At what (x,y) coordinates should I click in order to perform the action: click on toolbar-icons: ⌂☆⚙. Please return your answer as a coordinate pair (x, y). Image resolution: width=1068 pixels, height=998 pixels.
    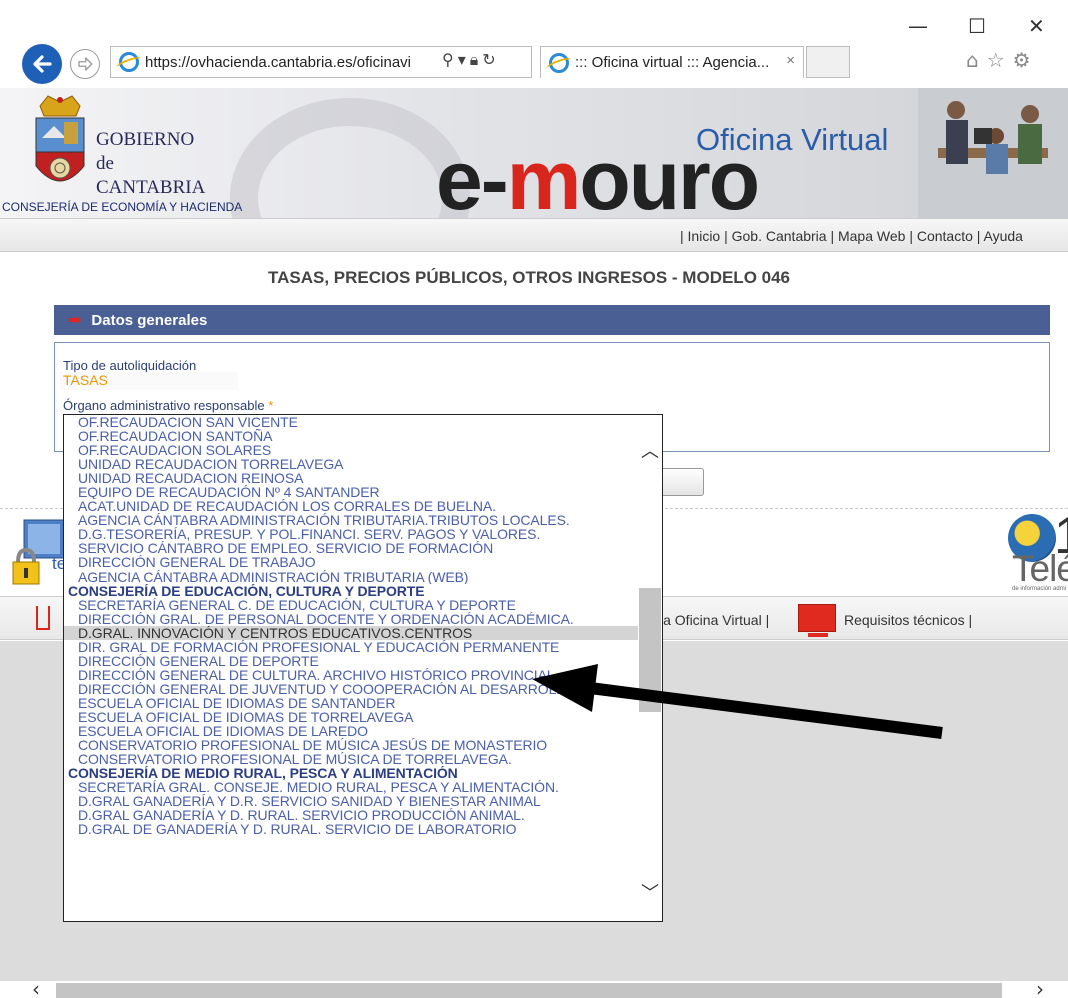
    Looking at the image, I should click on (1002, 60).